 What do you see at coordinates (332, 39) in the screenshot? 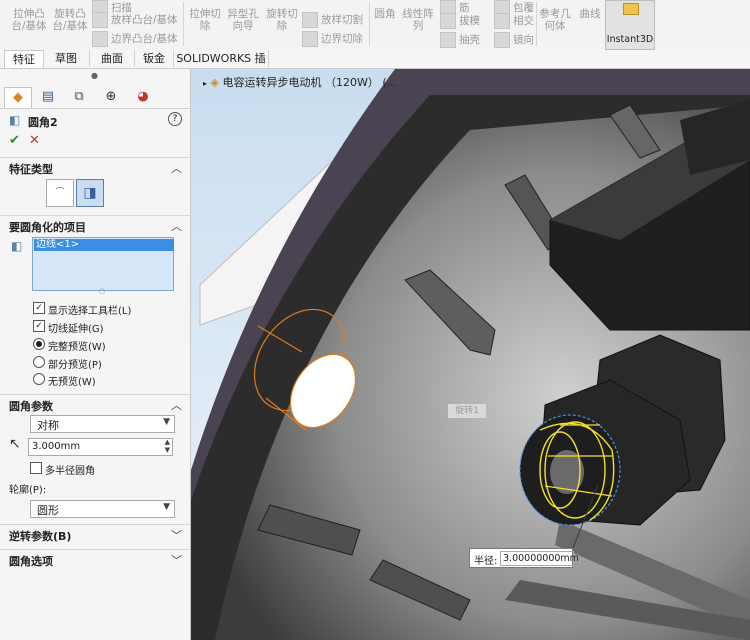
I see `boundary-cut-button: 边界切除` at bounding box center [332, 39].